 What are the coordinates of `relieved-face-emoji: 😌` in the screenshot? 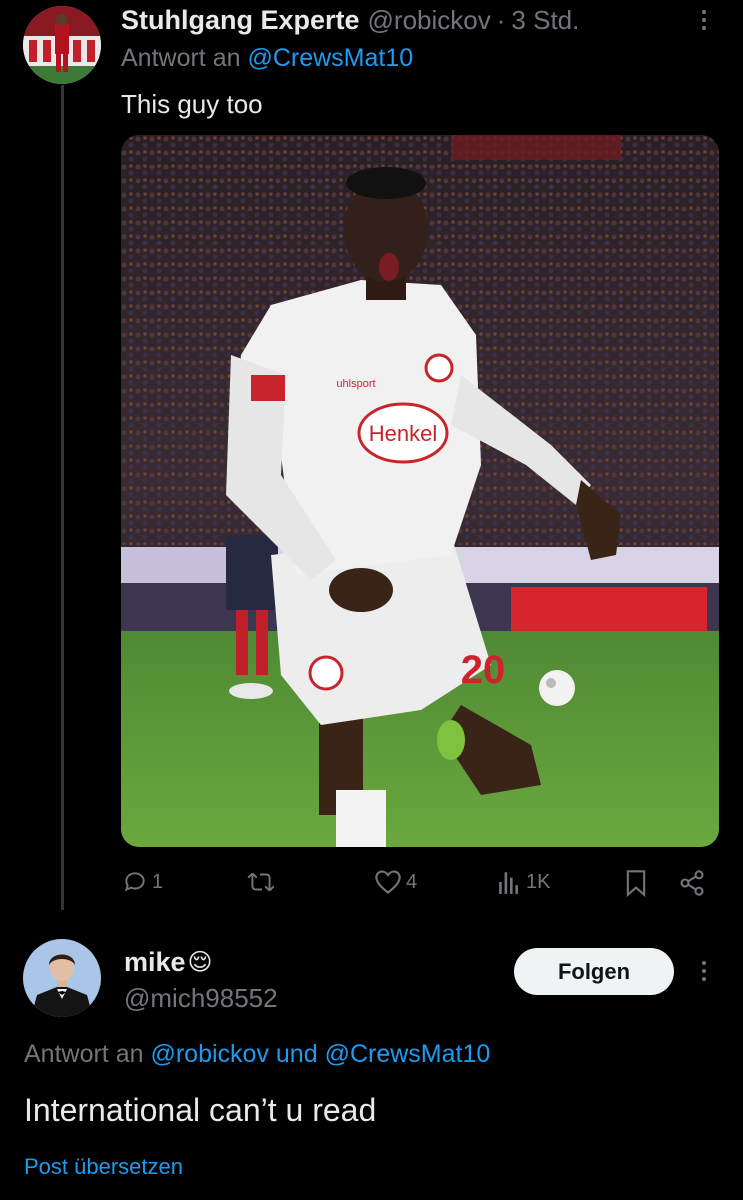 It's located at (200, 962).